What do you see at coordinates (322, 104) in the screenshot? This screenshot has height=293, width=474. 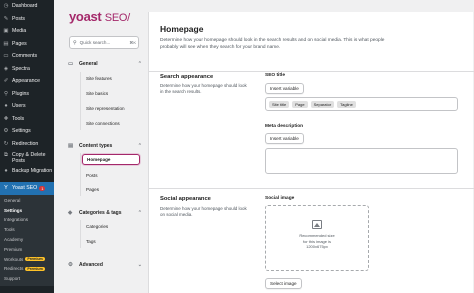 I see `variable-chip: Separator` at bounding box center [322, 104].